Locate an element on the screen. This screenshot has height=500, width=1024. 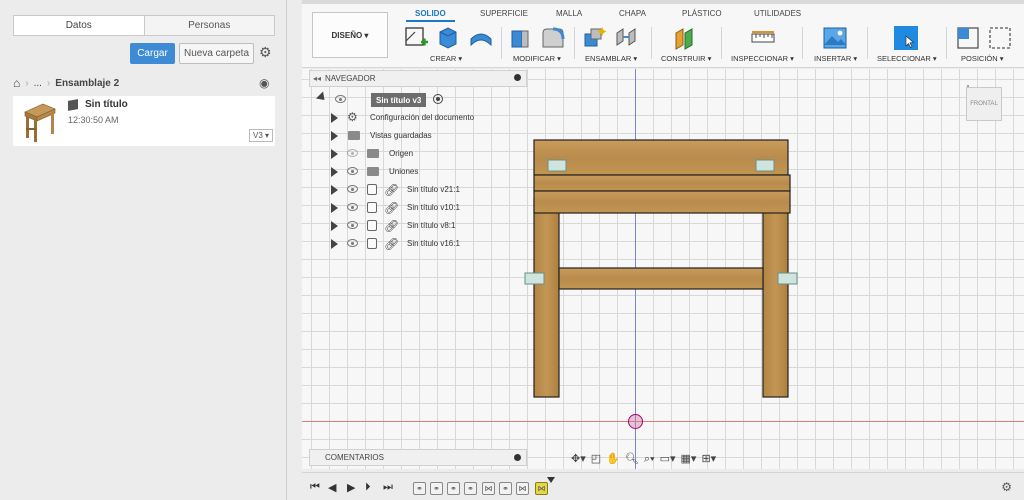
tab-people: Personas is located at coordinates (208, 25).